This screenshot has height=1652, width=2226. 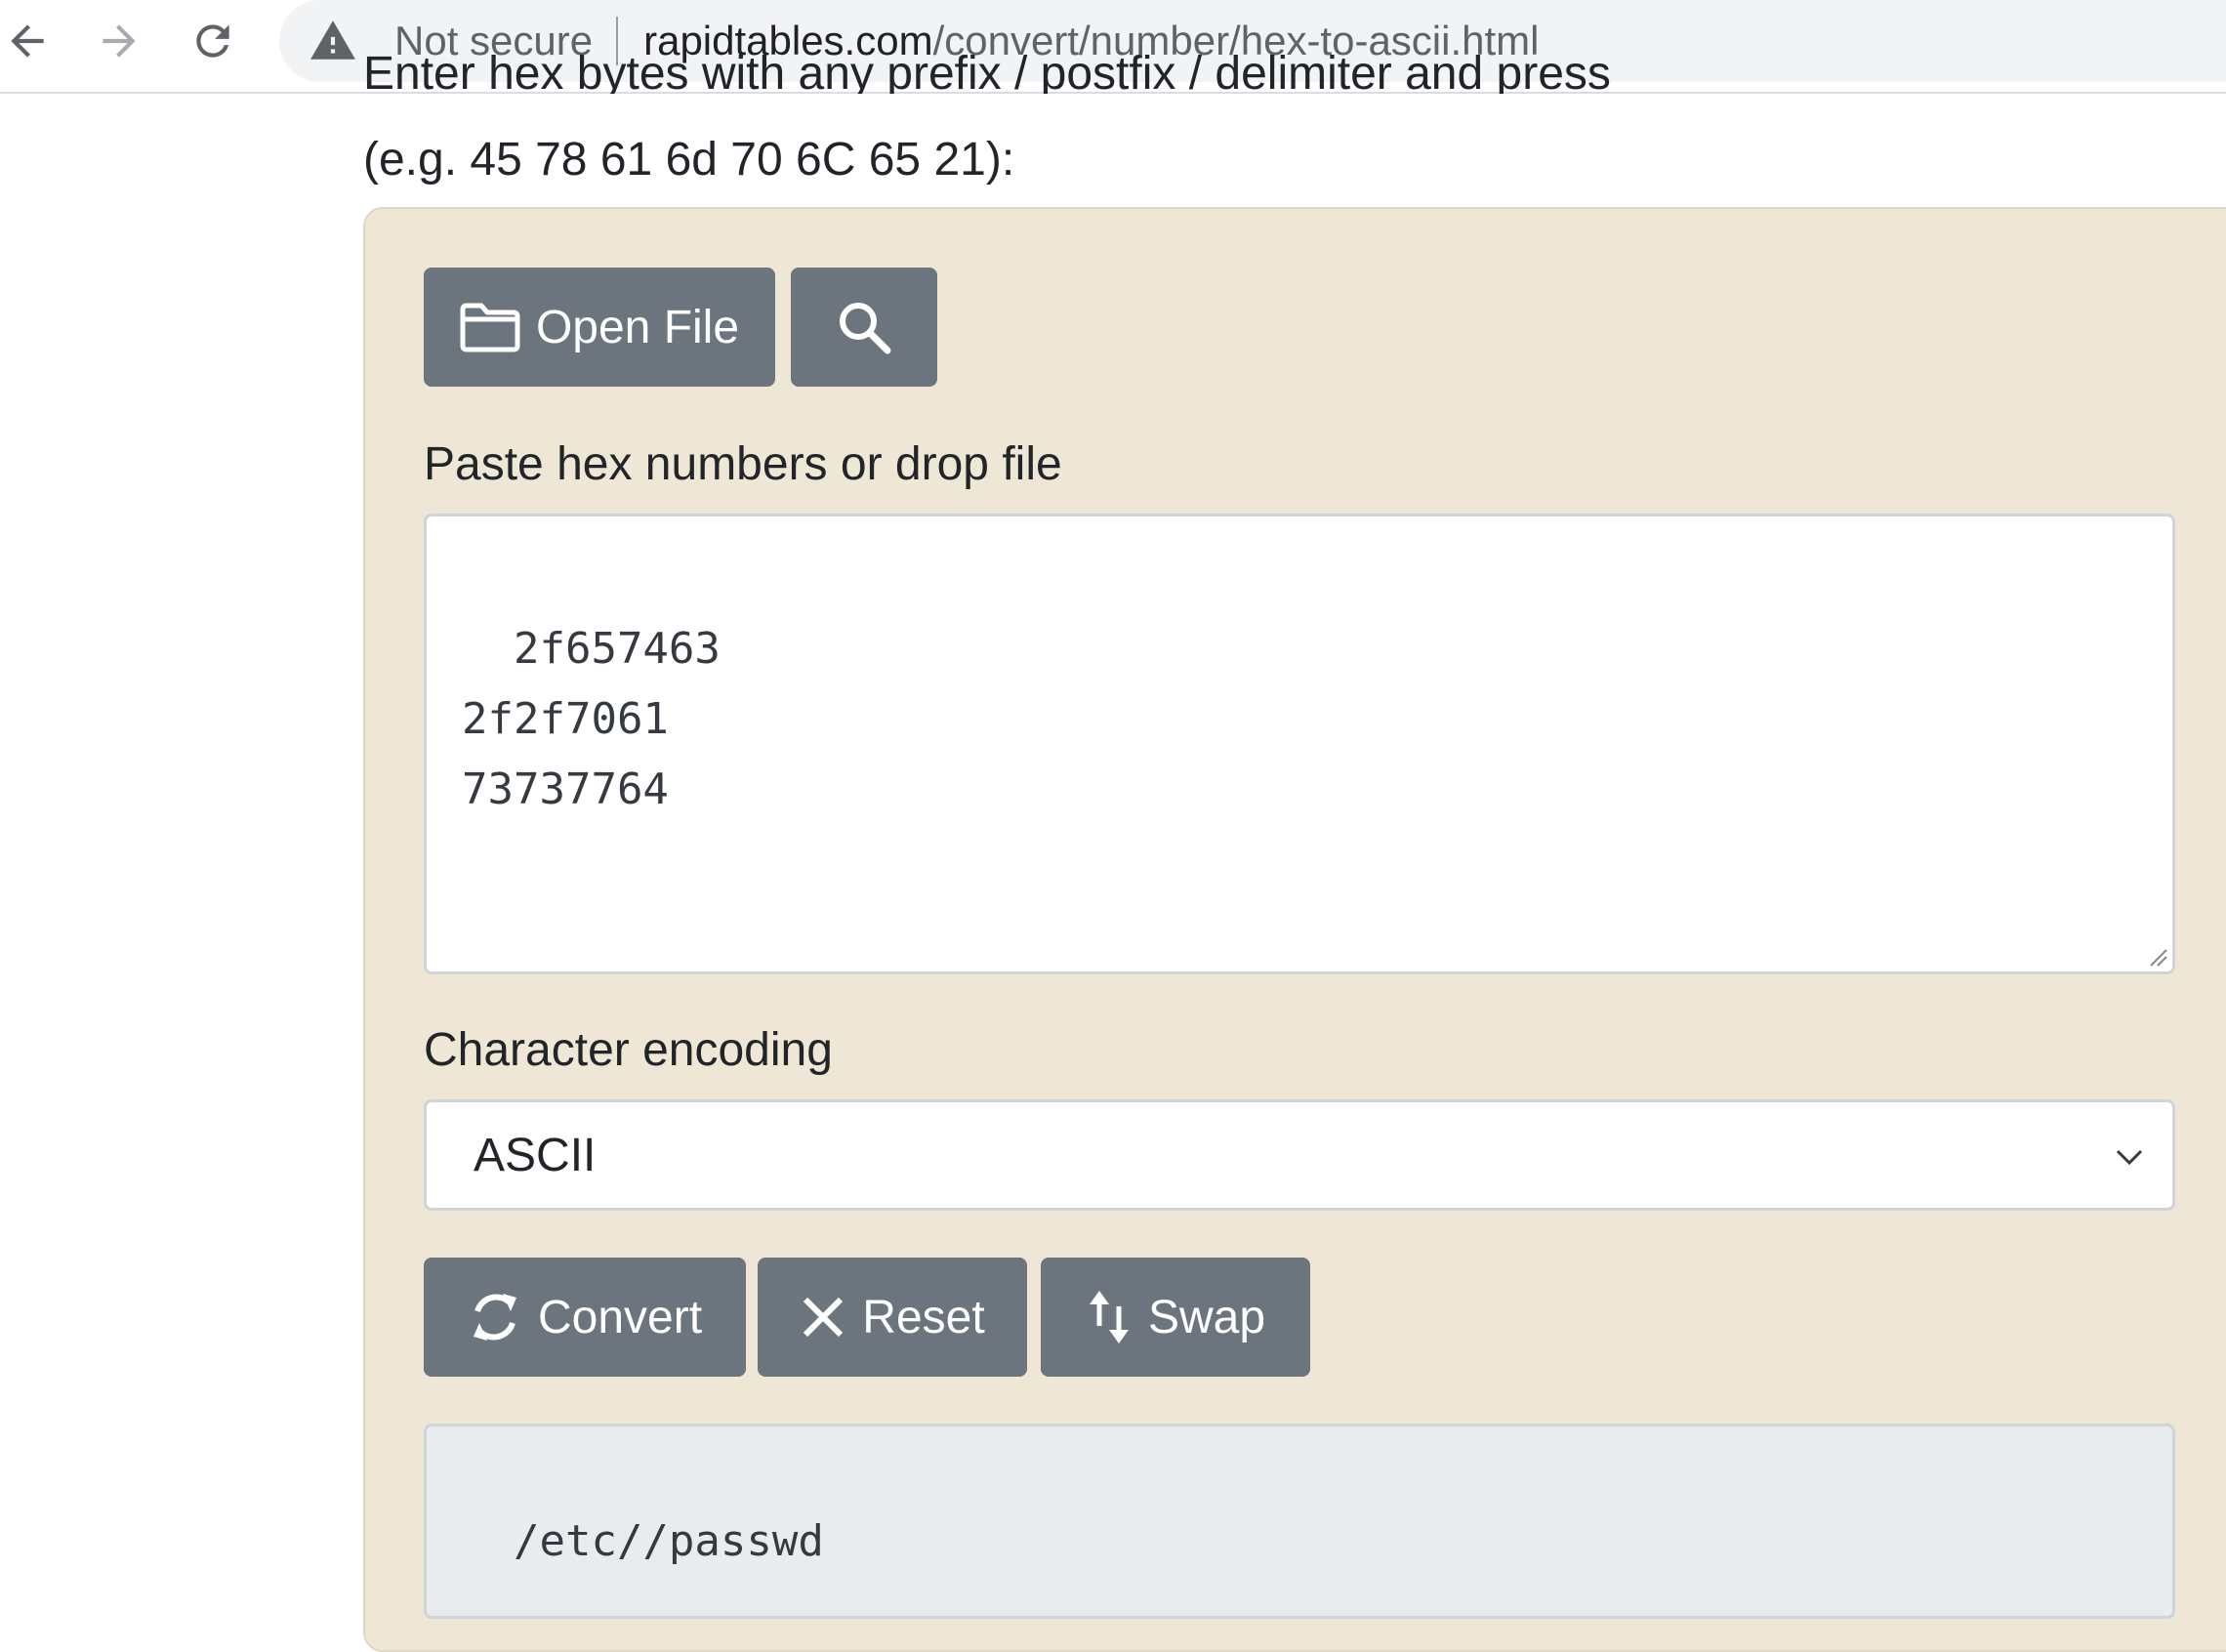 I want to click on chevron-down-icon, so click(x=2130, y=1157).